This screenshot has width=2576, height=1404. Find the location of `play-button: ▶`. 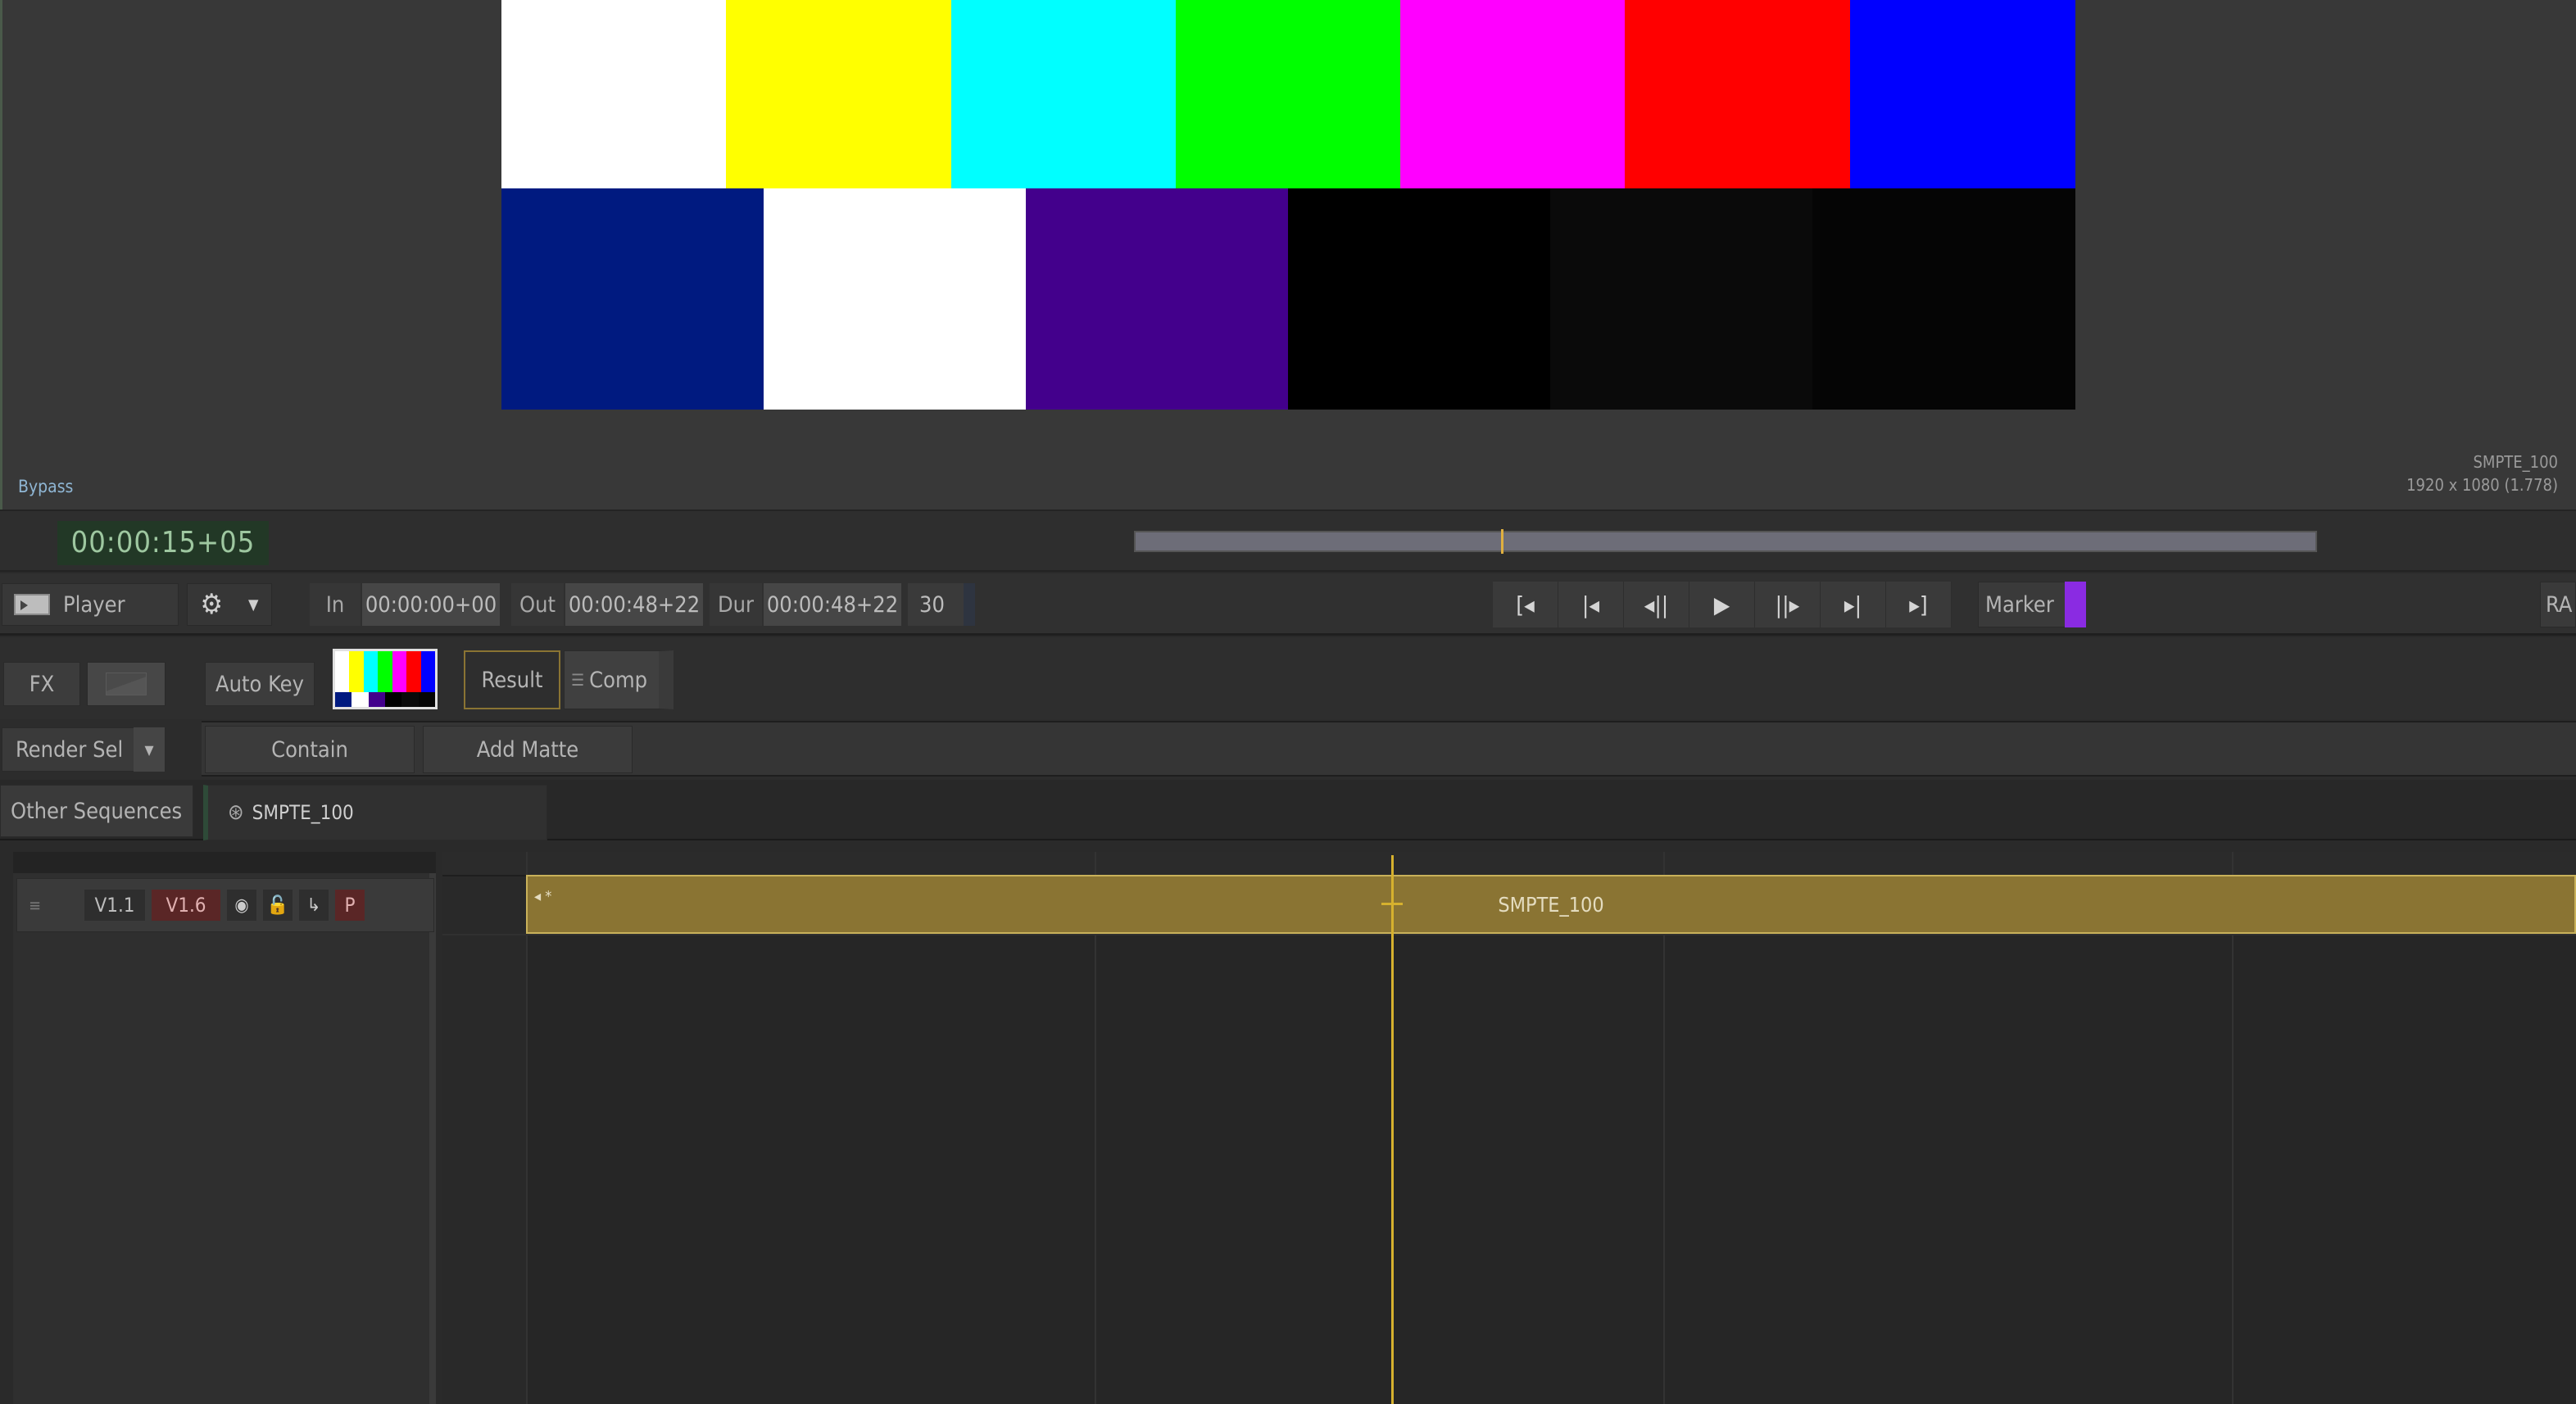

play-button: ▶ is located at coordinates (1722, 604).